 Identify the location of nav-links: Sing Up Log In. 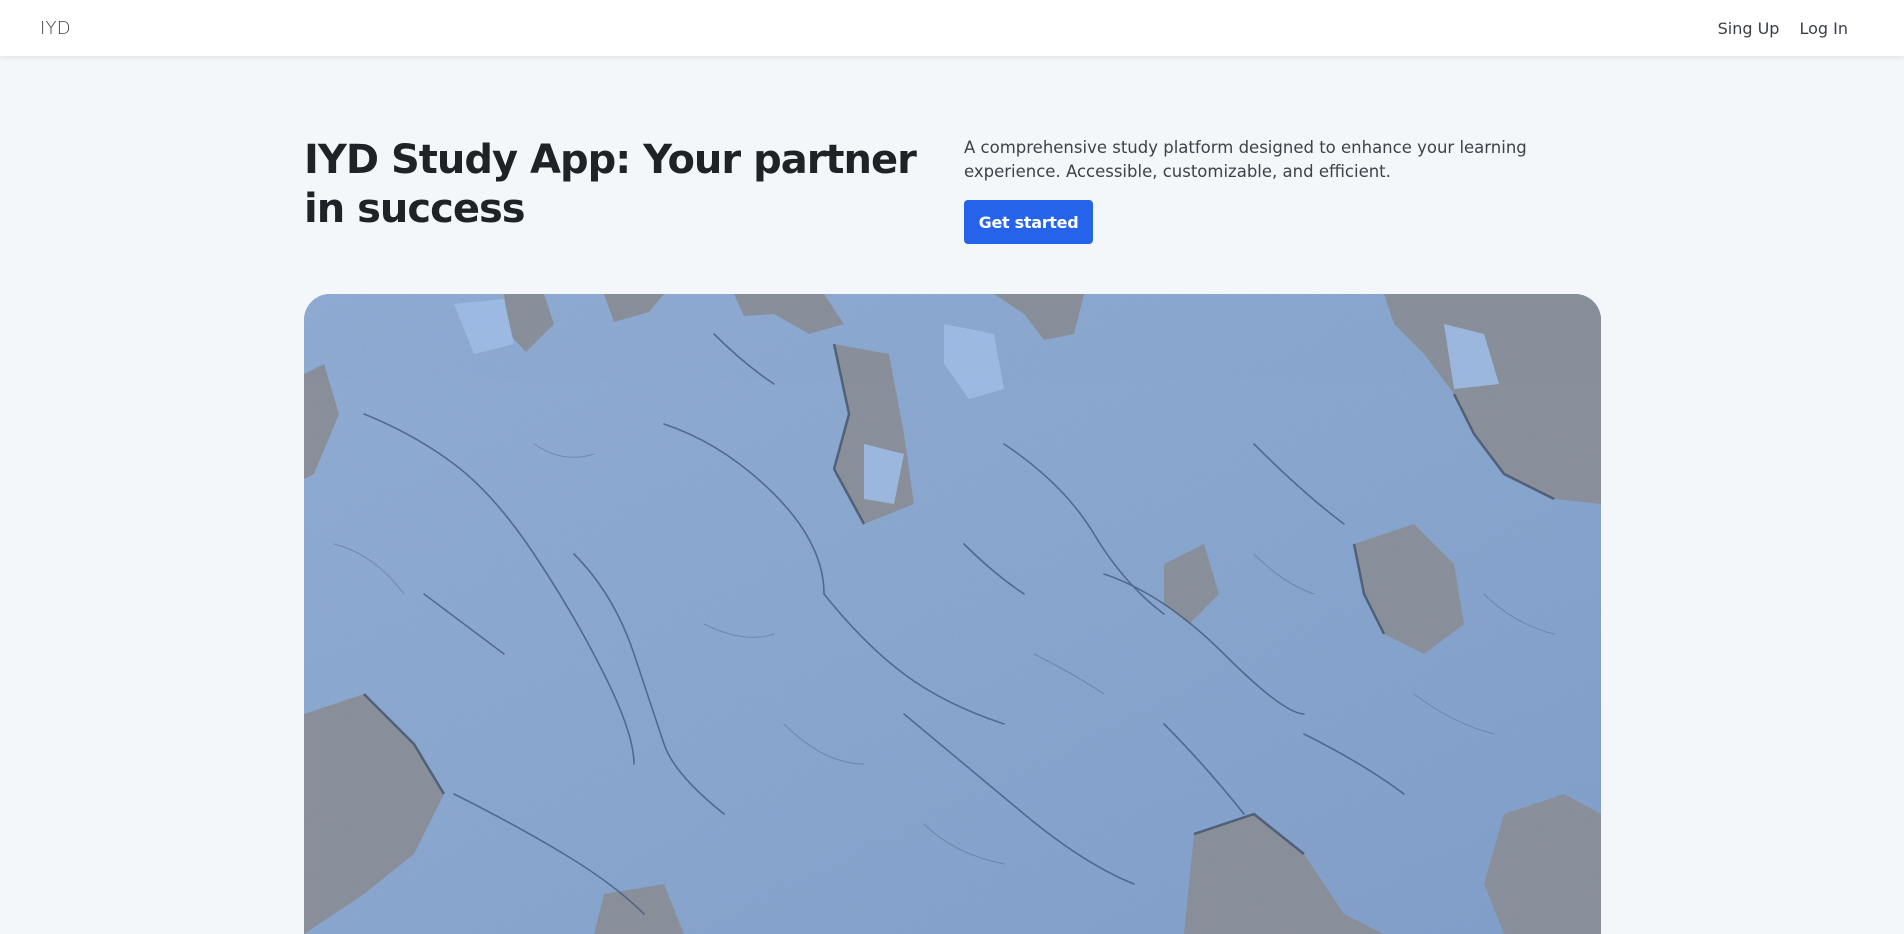
(1791, 28).